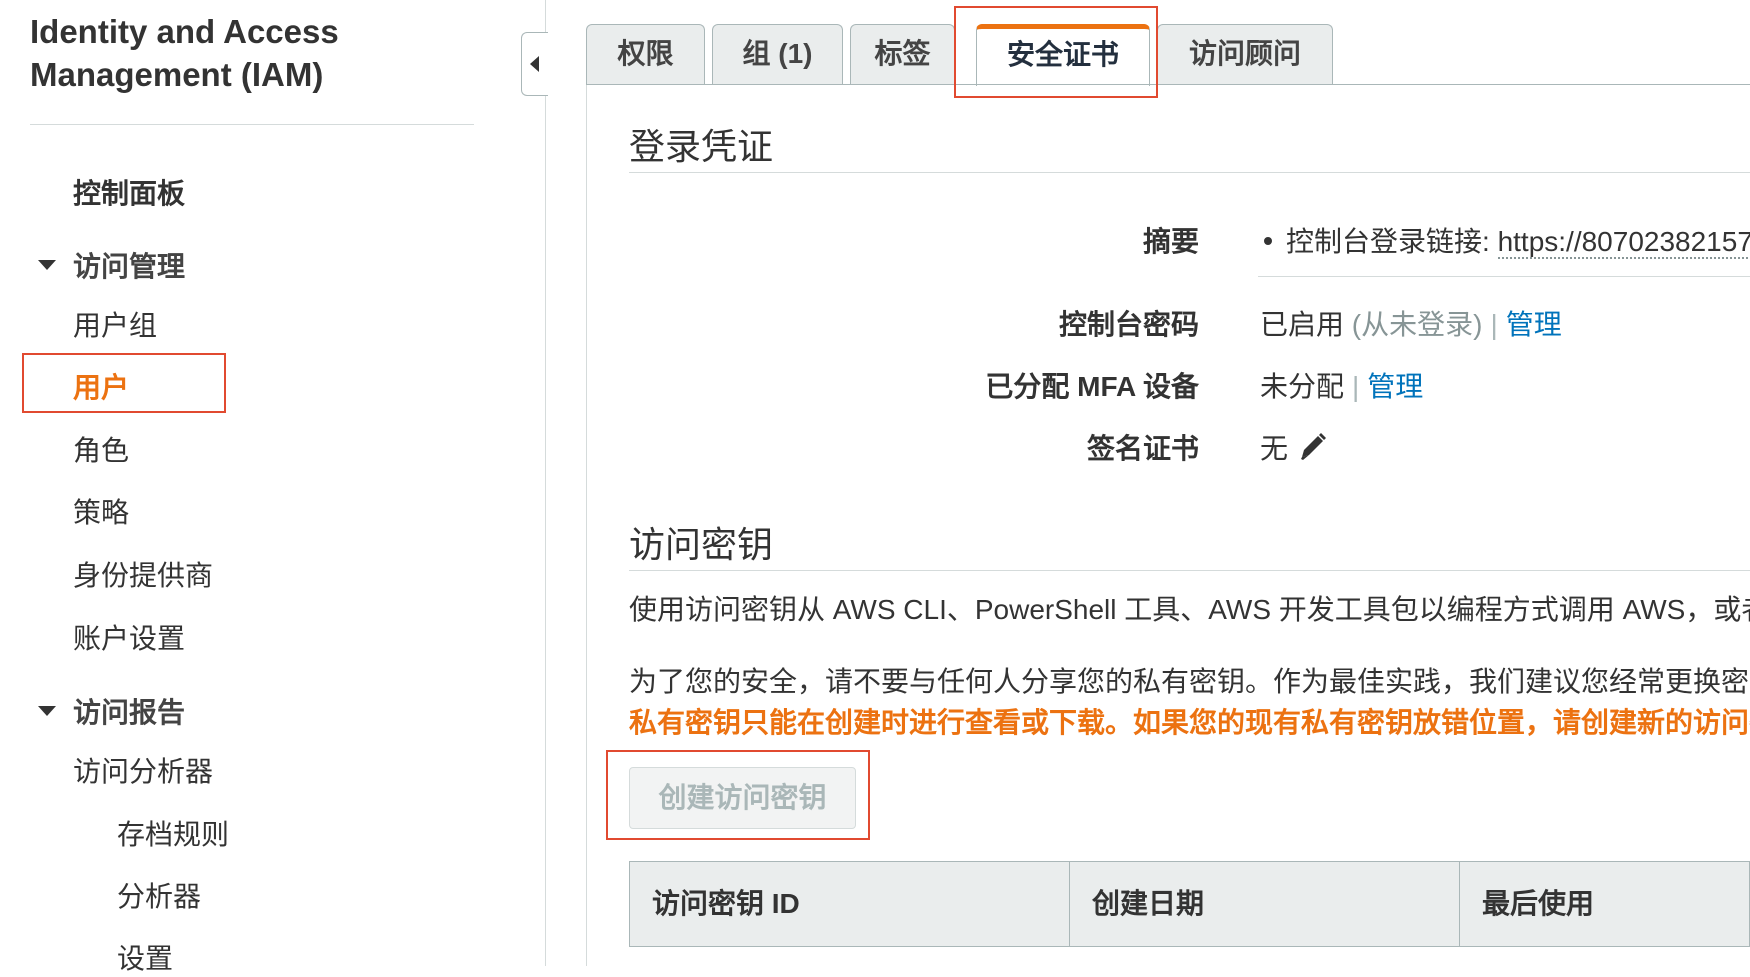 The width and height of the screenshot is (1750, 977). I want to click on sidebar-section-access-reports: 访问报告, so click(129, 711).